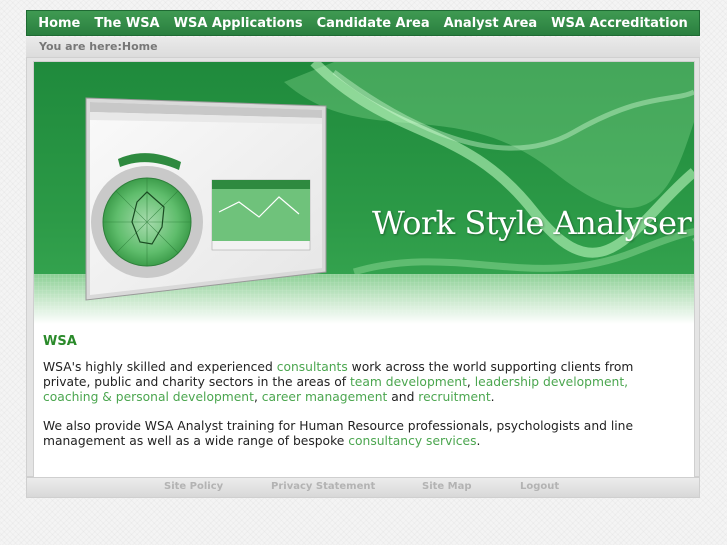 The image size is (727, 545). Describe the element at coordinates (59, 23) in the screenshot. I see `nav-home: Home` at that location.